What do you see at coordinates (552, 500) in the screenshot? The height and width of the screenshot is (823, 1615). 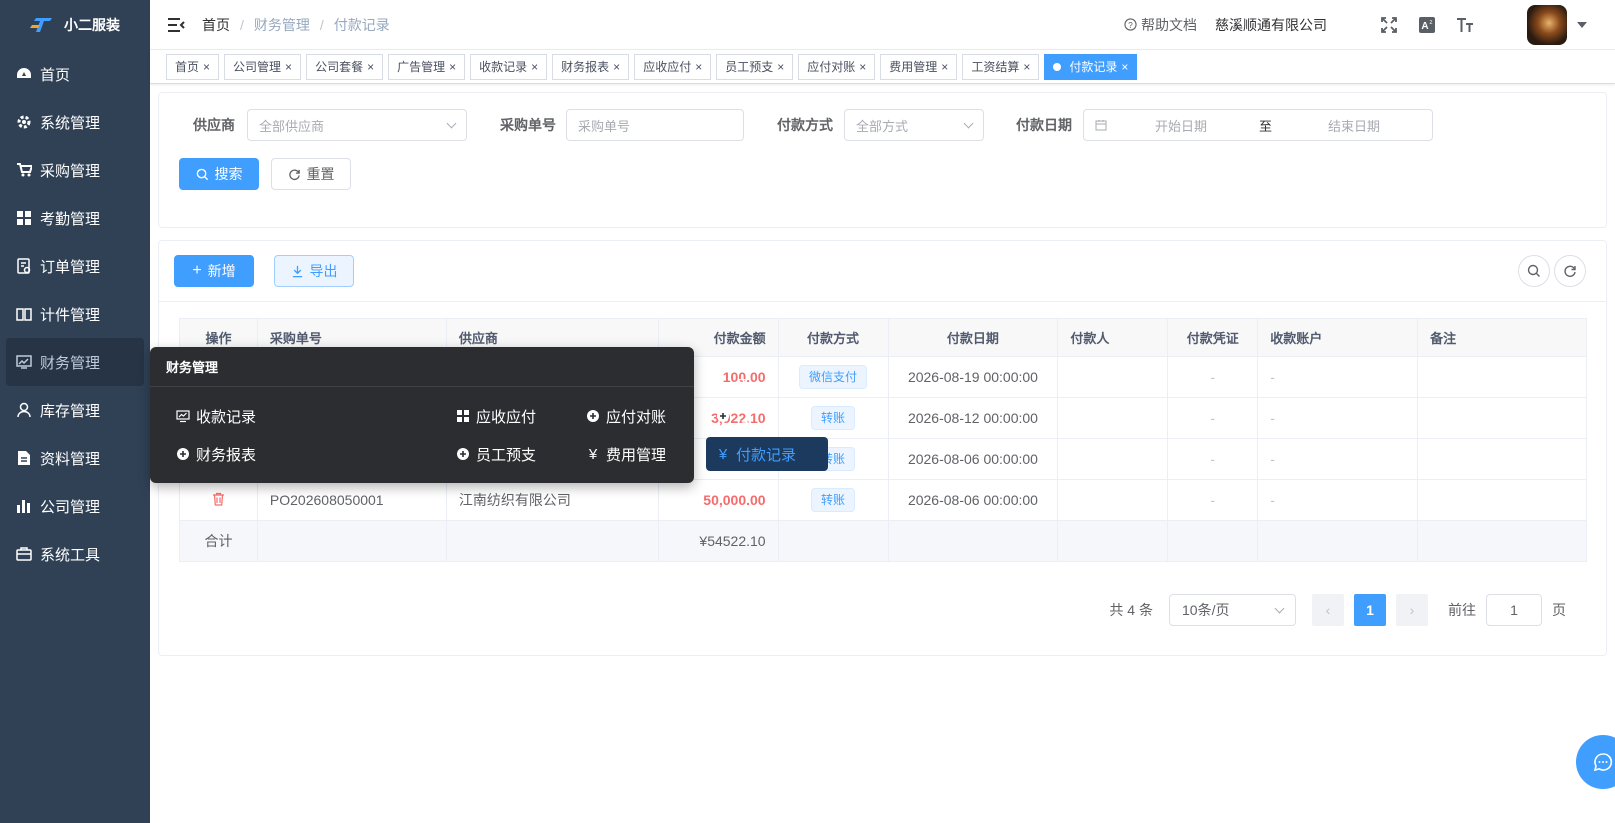 I see `cell-supplier: 江南纺织有限公司` at bounding box center [552, 500].